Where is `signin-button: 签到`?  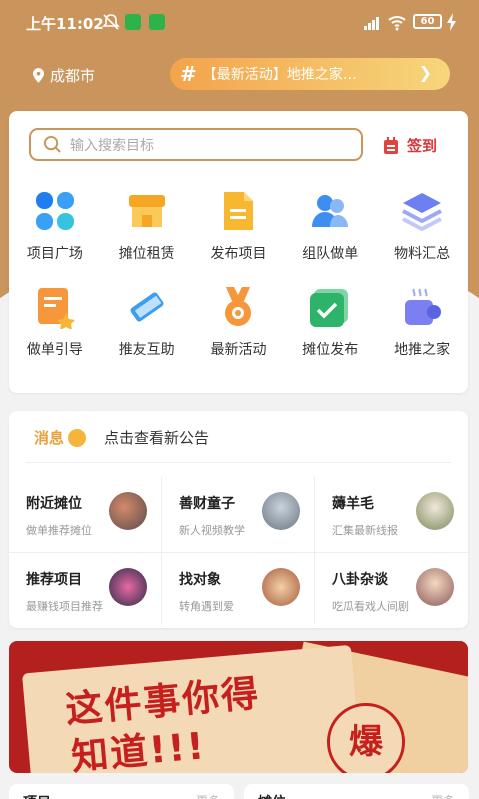
signin-button: 签到 is located at coordinates (410, 145).